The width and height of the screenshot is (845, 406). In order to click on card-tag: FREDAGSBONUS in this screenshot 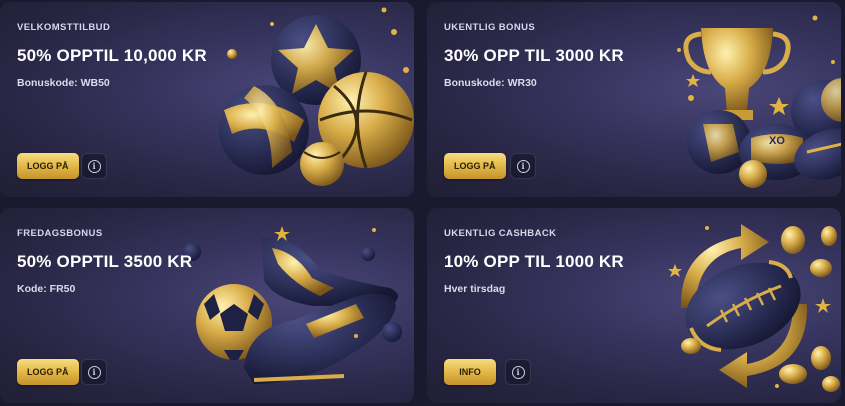, I will do `click(60, 233)`.